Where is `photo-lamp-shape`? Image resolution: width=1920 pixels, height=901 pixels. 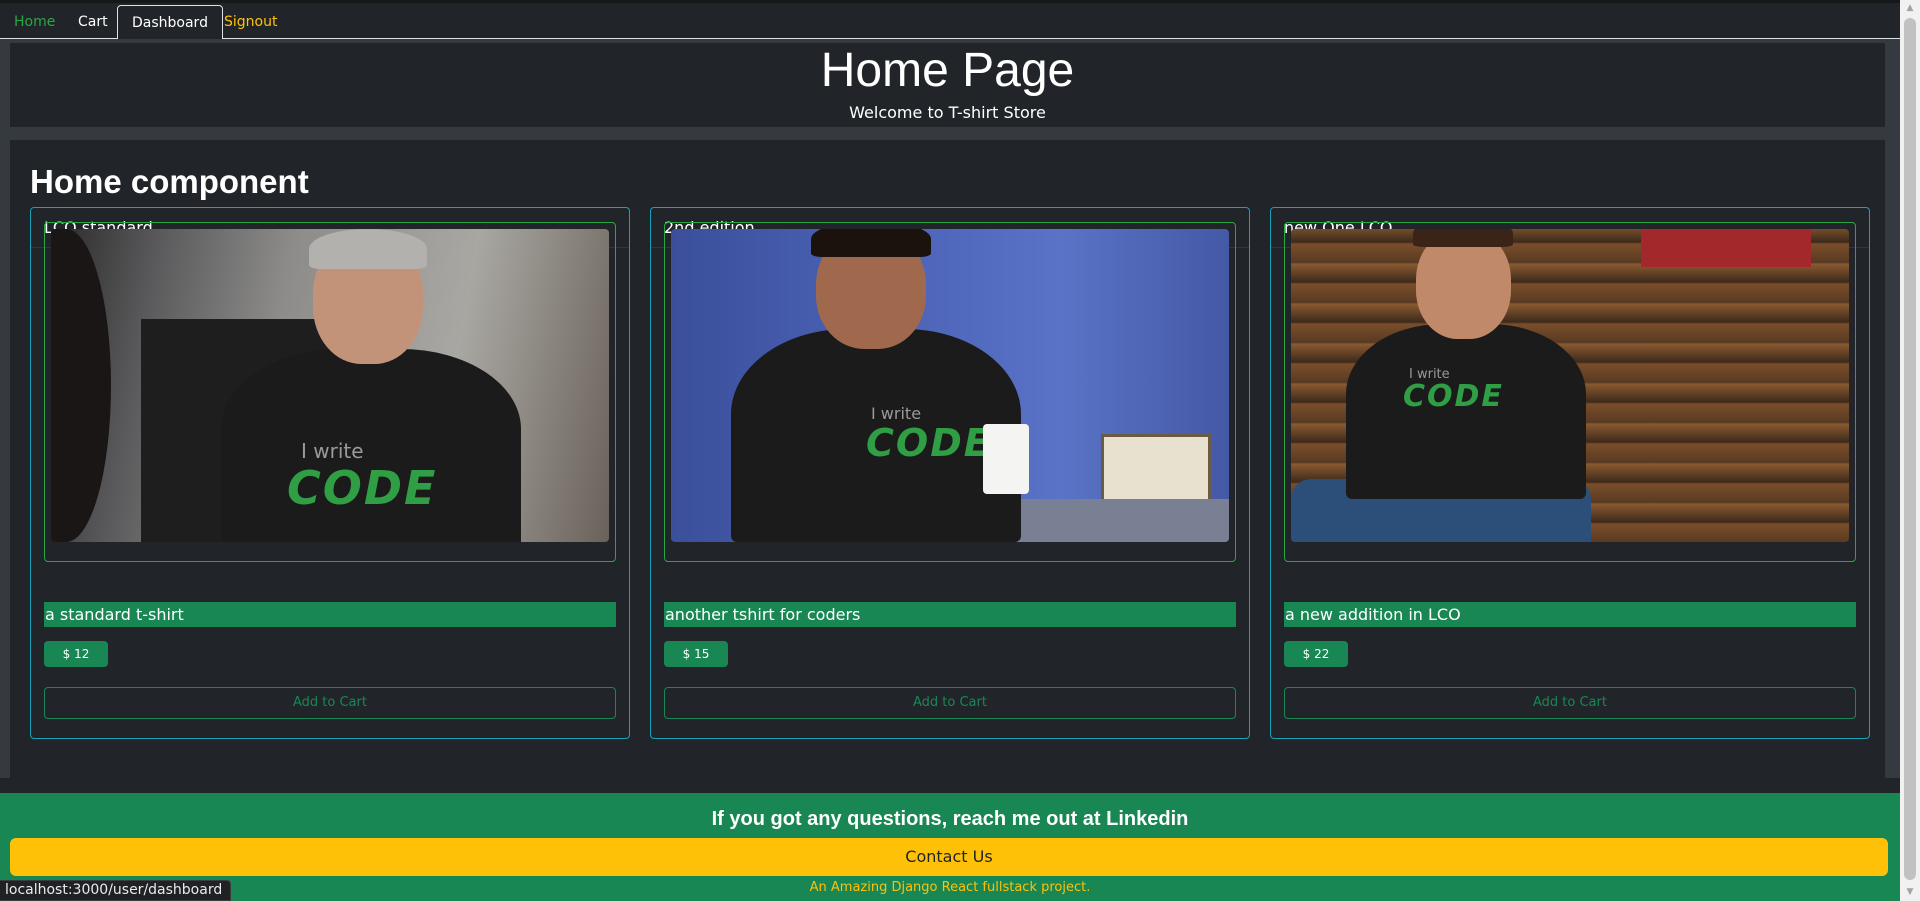 photo-lamp-shape is located at coordinates (1156, 469).